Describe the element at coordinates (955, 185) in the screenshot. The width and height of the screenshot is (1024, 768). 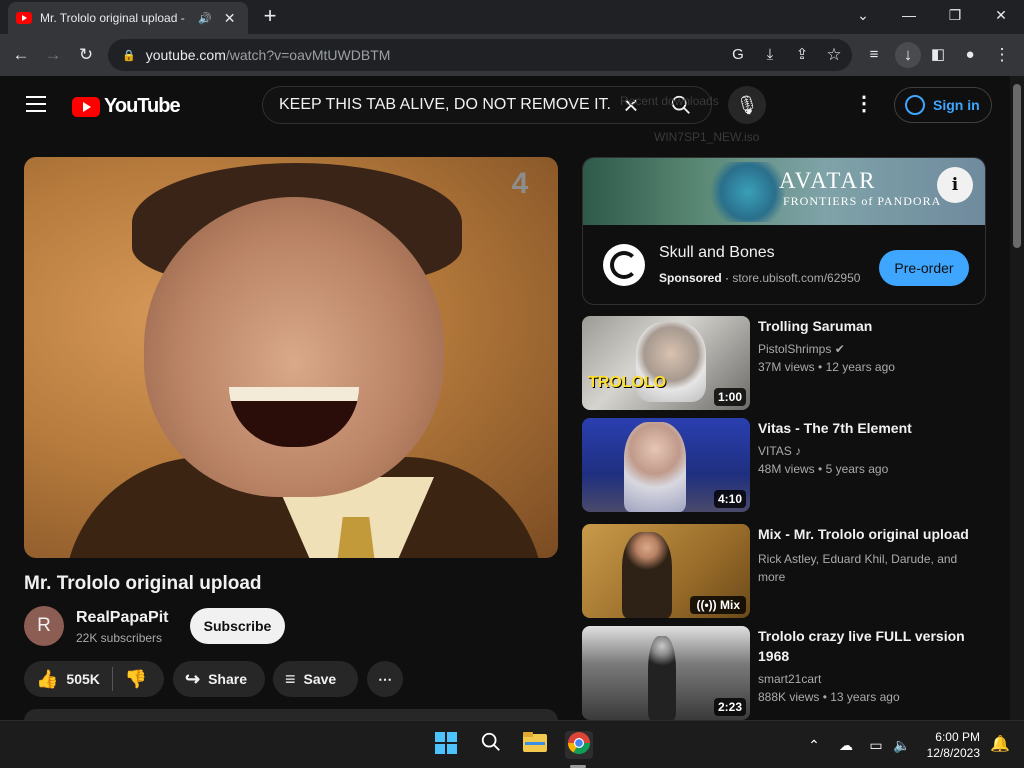
I see `ad-info-icon: i` at that location.